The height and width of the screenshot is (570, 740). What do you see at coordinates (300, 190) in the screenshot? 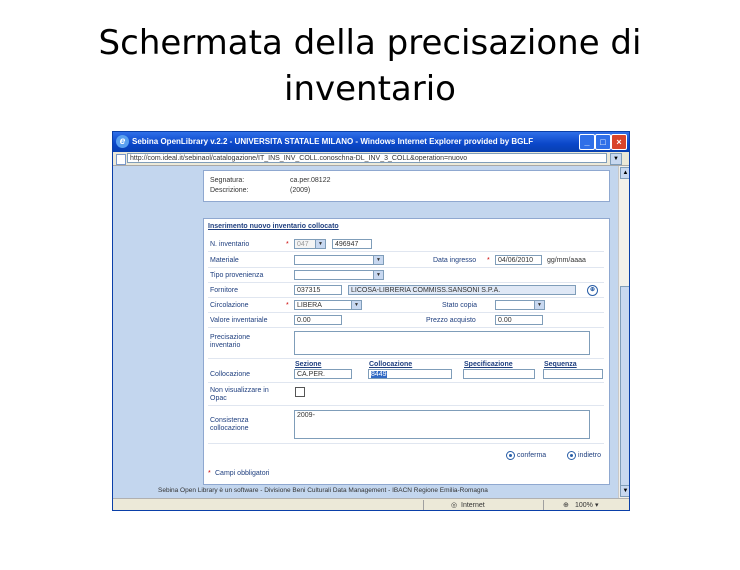
I see `descrizione-value: (2009)` at bounding box center [300, 190].